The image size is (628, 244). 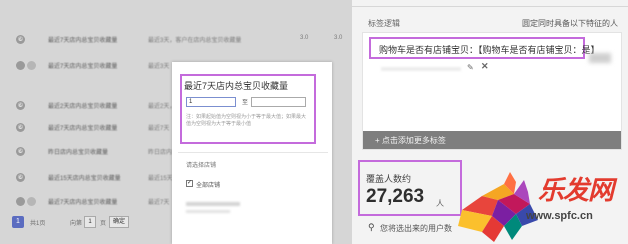 What do you see at coordinates (389, 179) in the screenshot?
I see `coverage-label: 覆盖人数约` at bounding box center [389, 179].